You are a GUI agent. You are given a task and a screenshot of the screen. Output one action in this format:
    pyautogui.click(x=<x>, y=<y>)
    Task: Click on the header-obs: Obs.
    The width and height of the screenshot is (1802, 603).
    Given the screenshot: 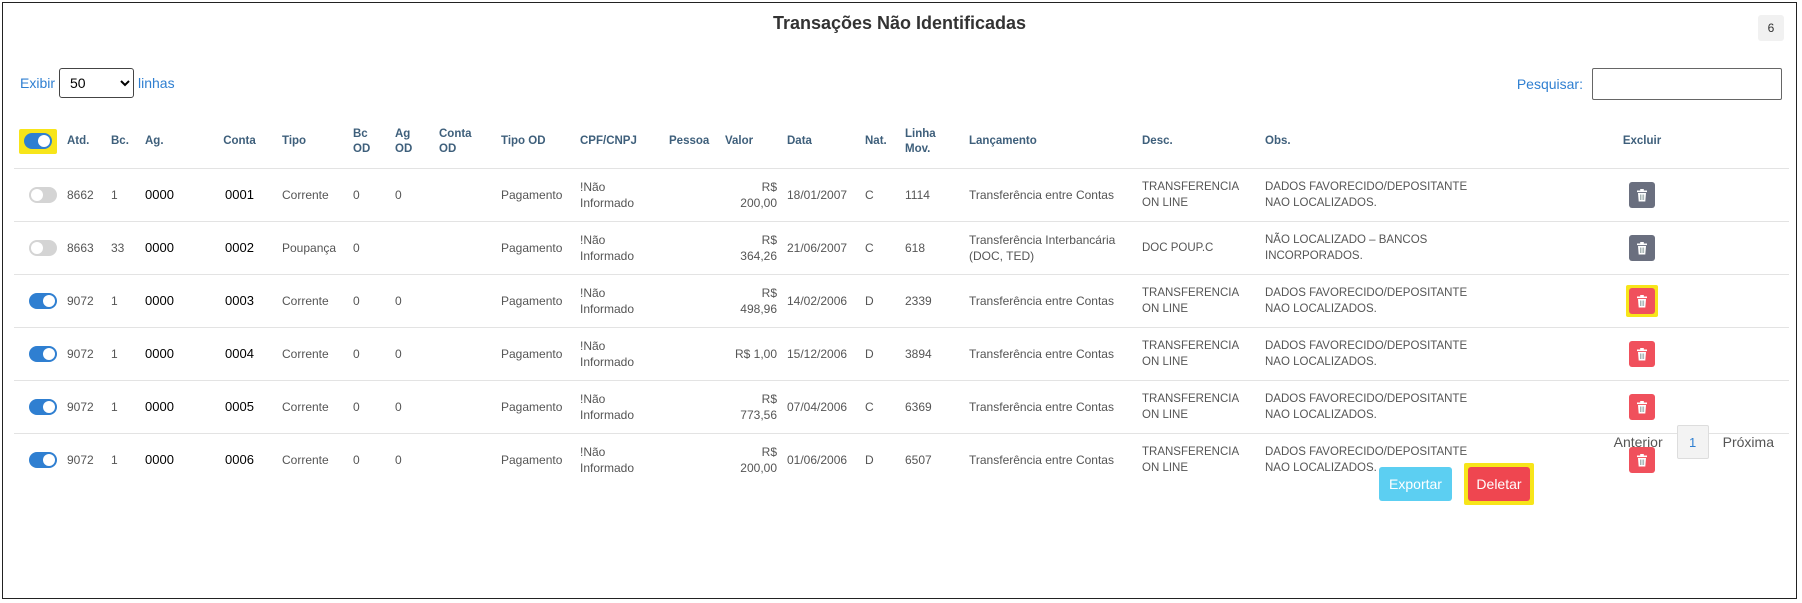 What is the action you would take?
    pyautogui.click(x=1377, y=142)
    